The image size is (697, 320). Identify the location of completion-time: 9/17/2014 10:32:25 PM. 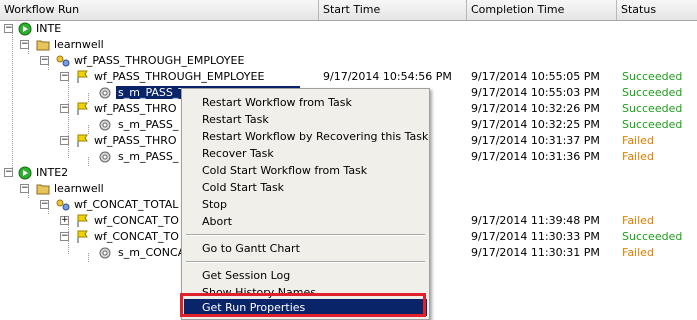
(535, 124).